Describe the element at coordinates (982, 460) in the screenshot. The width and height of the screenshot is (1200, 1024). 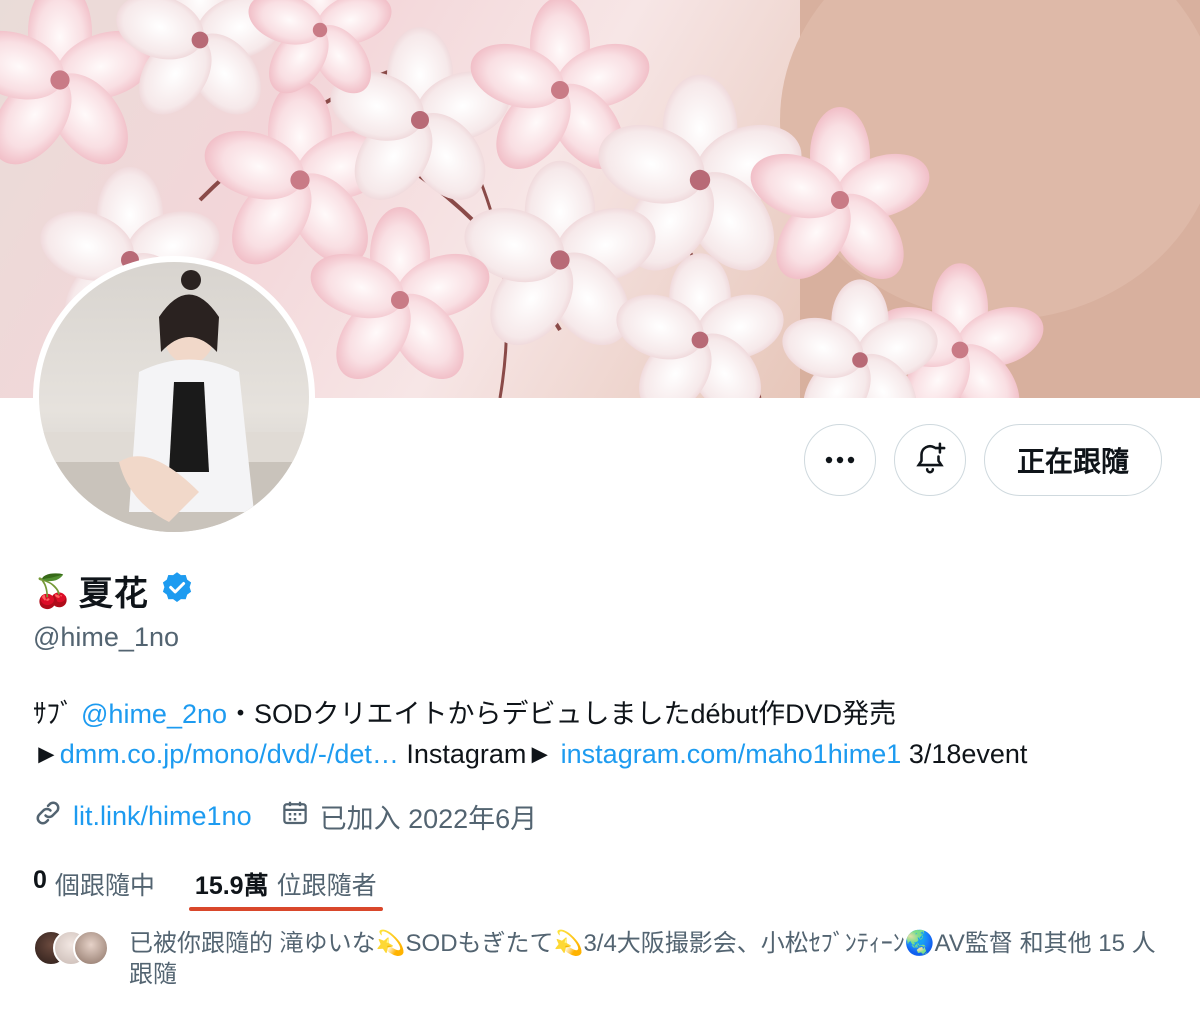
I see `profile-actions: 正在跟隨` at that location.